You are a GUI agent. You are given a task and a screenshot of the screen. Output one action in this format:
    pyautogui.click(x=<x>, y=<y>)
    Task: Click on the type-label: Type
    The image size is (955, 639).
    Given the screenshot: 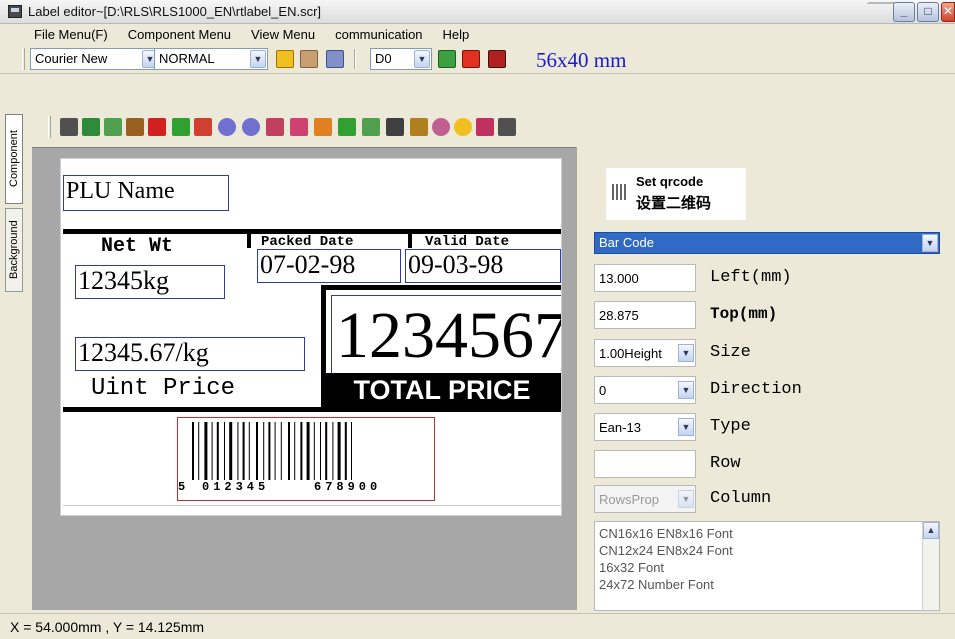 What is the action you would take?
    pyautogui.click(x=730, y=426)
    